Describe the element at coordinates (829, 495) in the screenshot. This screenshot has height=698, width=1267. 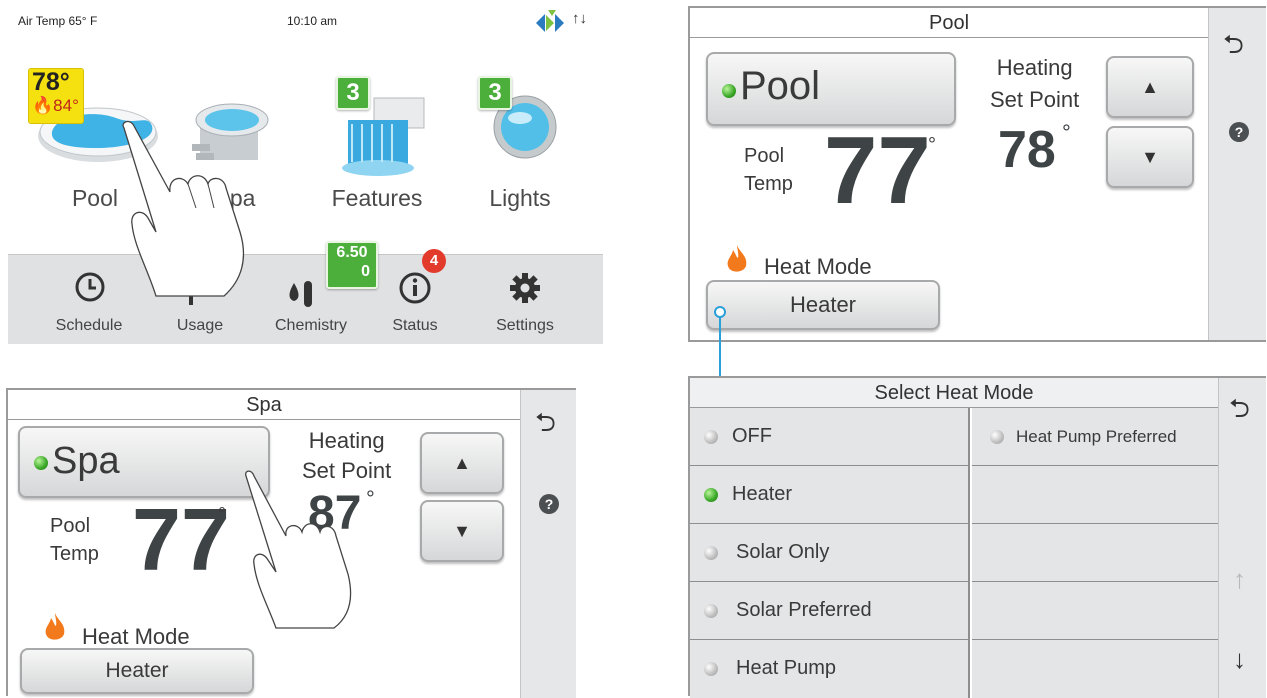
I see `heat-mode-option-heater: Heater` at that location.